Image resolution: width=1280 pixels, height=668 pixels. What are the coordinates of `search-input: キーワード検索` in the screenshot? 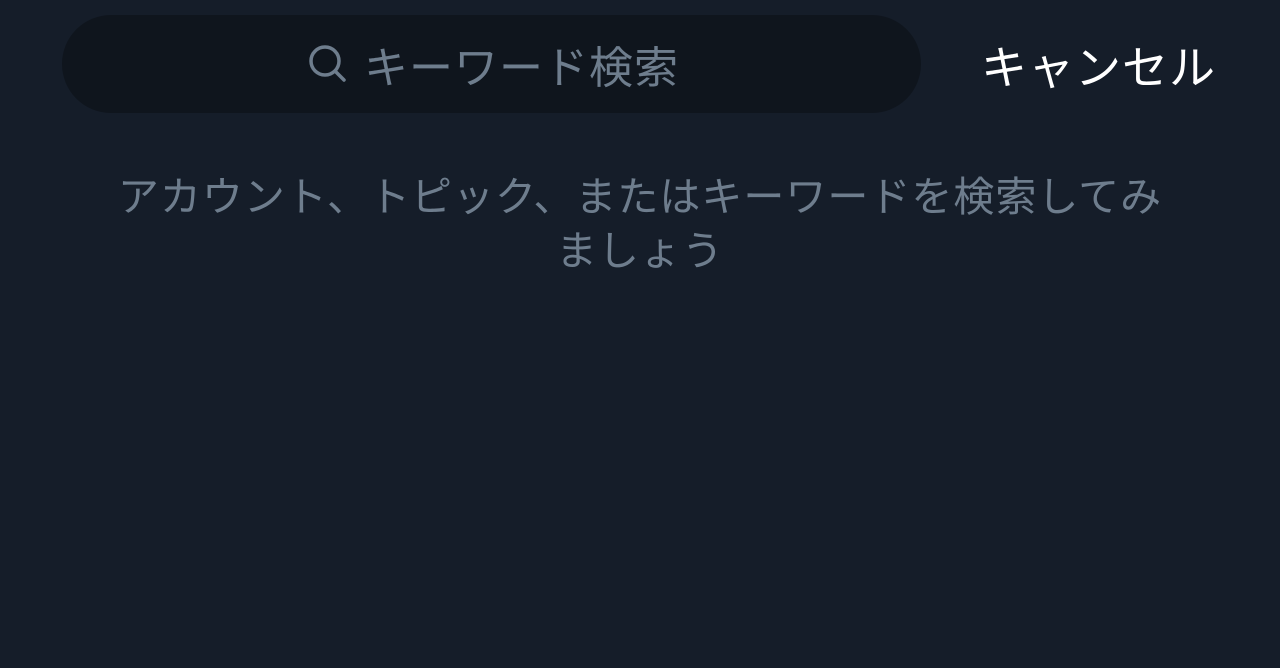 It's located at (491, 64).